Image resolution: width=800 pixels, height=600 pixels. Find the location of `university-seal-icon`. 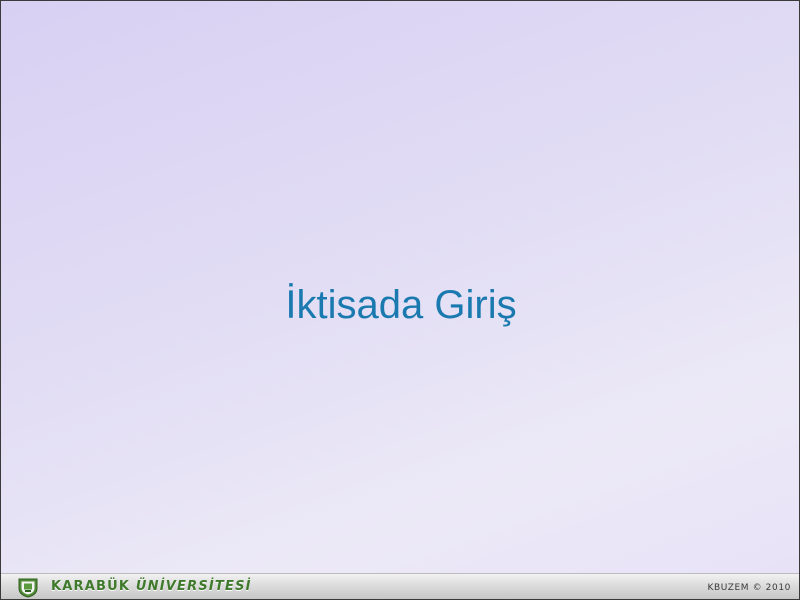

university-seal-icon is located at coordinates (28, 588).